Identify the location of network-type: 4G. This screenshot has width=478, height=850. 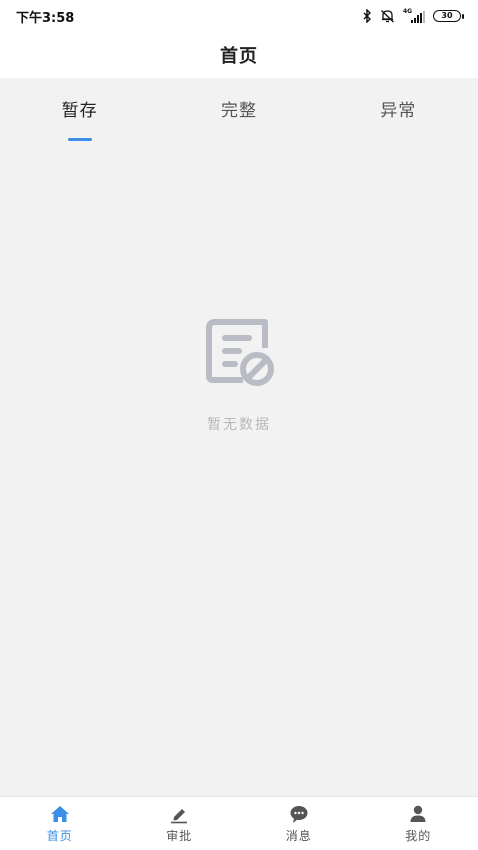
(408, 11).